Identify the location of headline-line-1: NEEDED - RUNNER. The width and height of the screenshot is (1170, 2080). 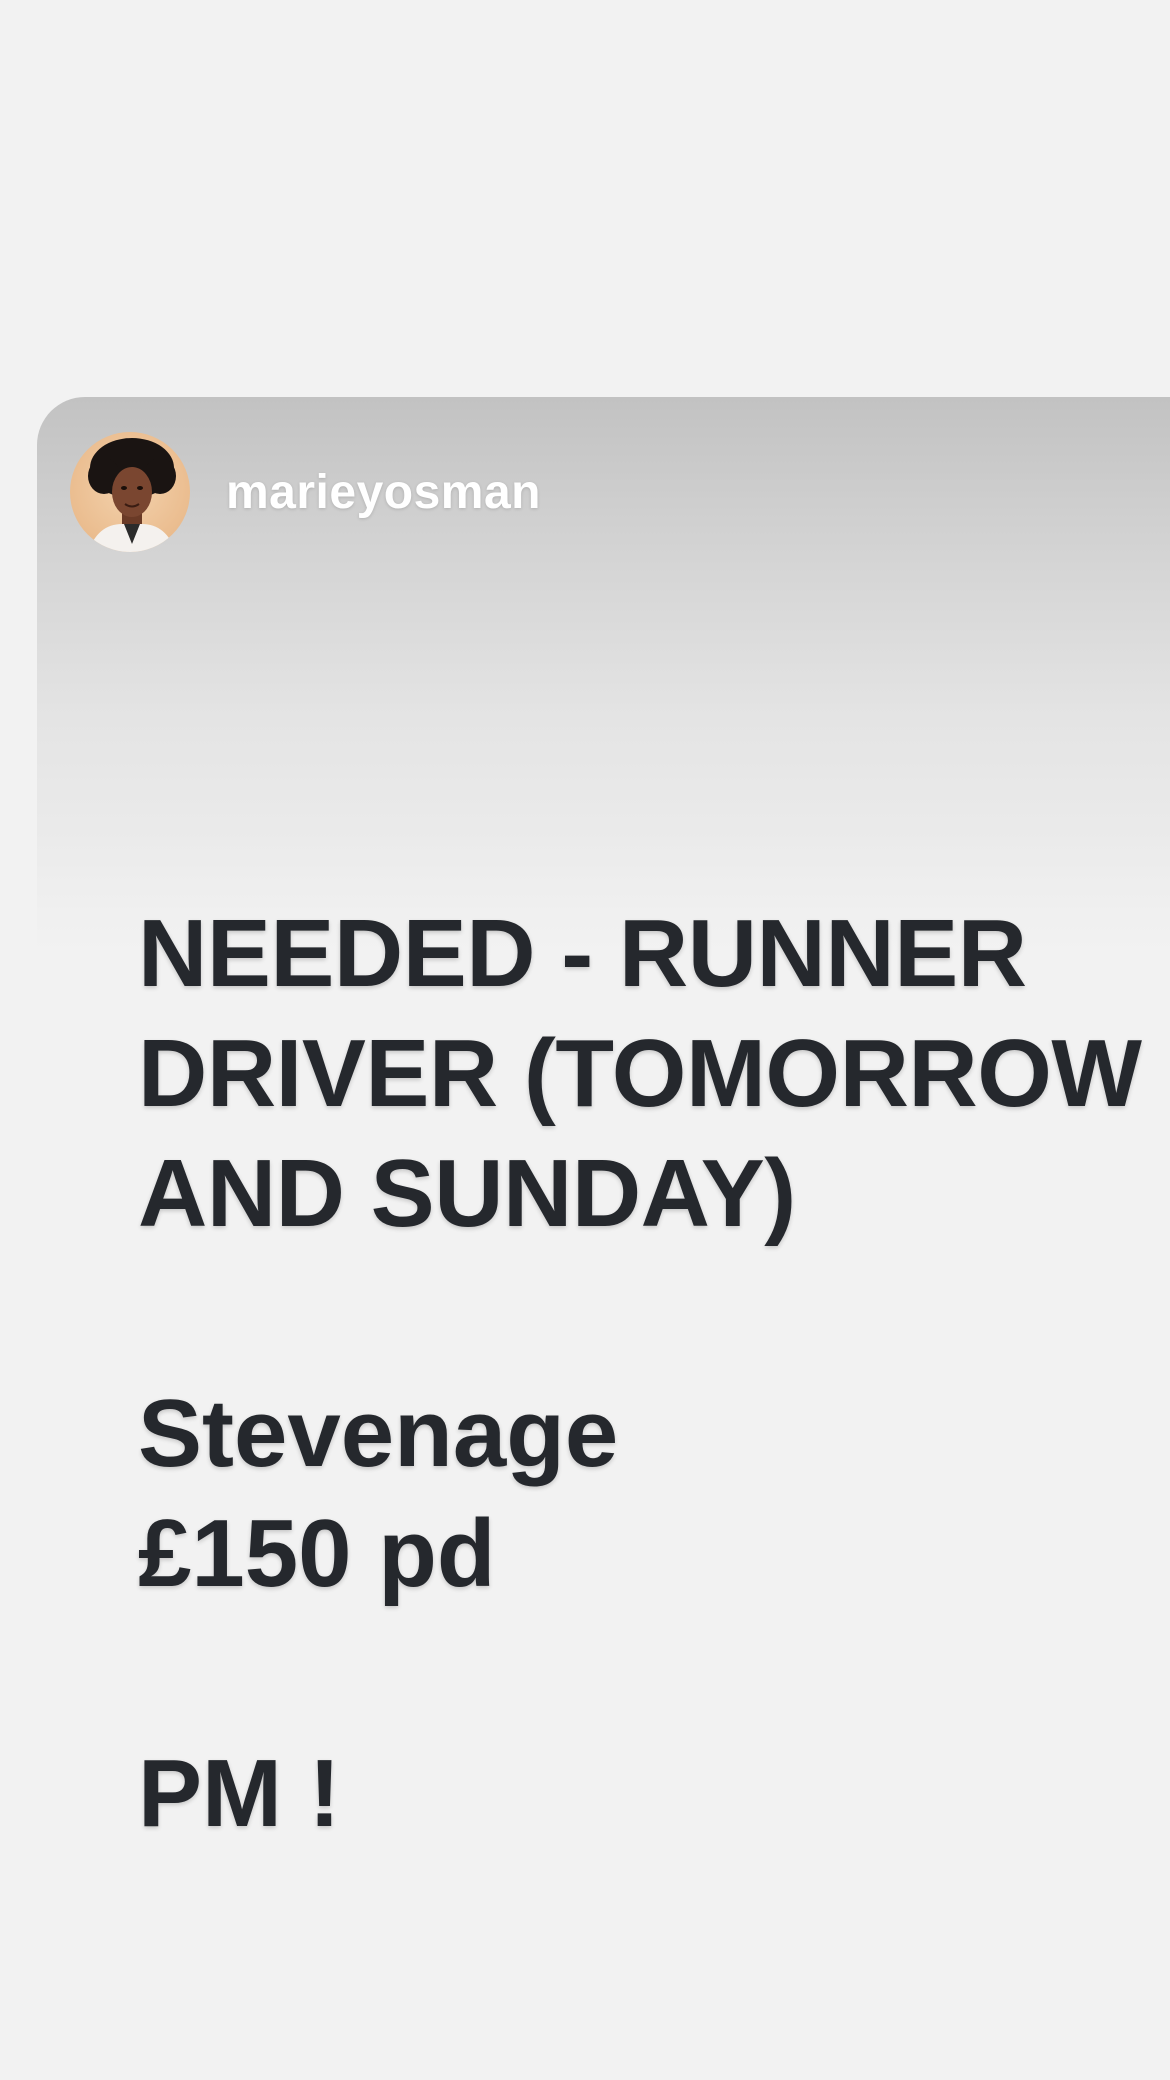
(582, 953).